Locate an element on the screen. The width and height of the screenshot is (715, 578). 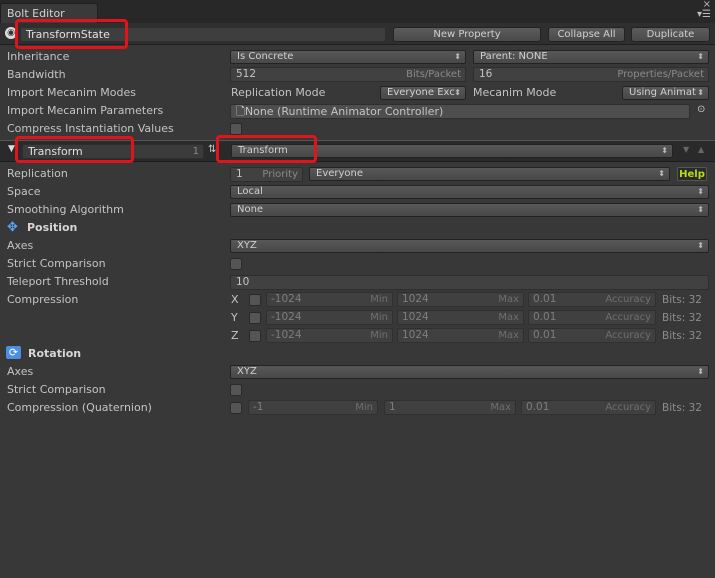
foldout-arrow-icon: ▼ is located at coordinates (11, 149).